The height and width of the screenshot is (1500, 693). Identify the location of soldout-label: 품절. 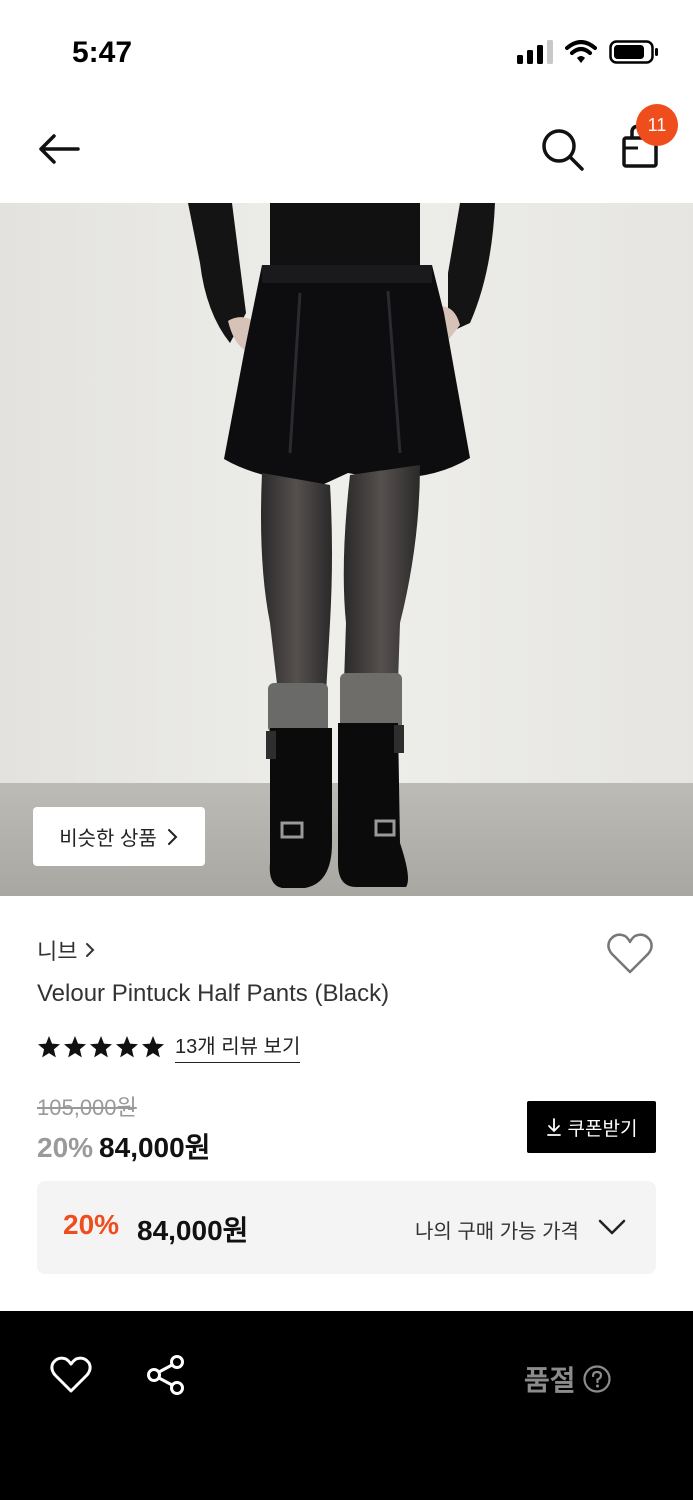
(550, 1380).